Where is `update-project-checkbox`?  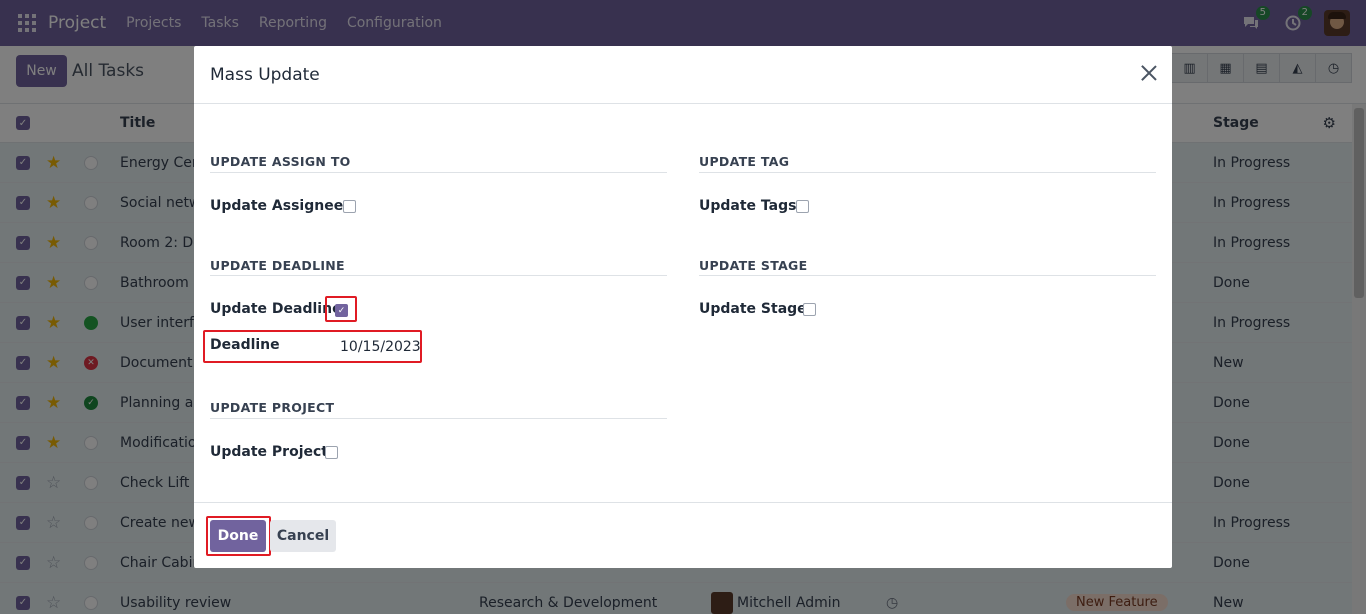
update-project-checkbox is located at coordinates (331, 452).